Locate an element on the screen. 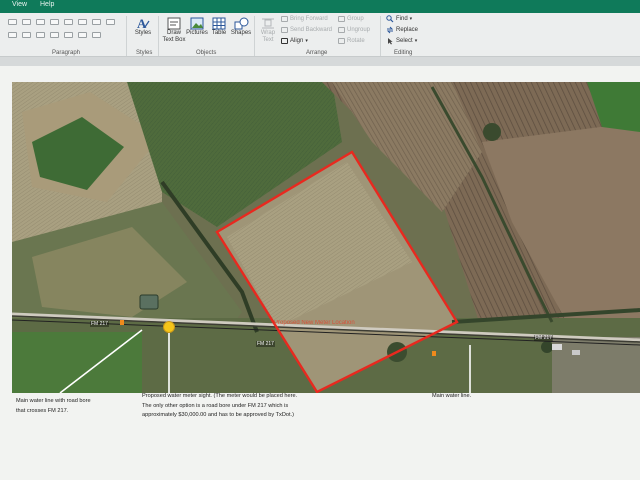 The width and height of the screenshot is (640, 480). send-backward-button: Send Backward is located at coordinates (306, 30).